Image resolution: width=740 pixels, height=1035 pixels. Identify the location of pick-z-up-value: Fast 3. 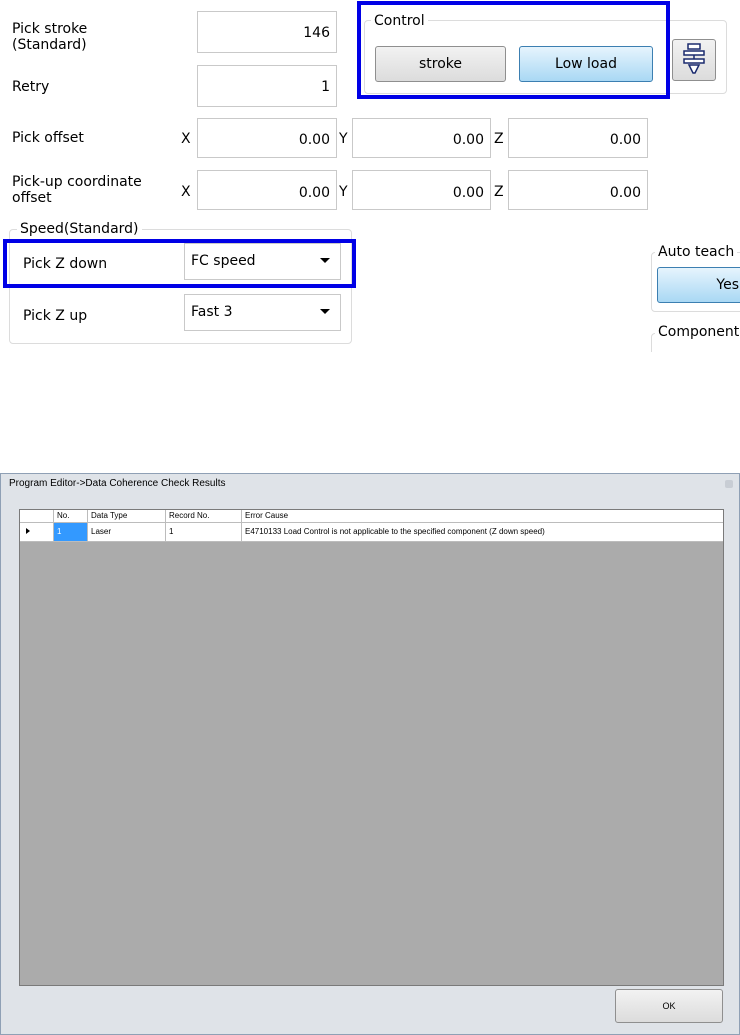
(212, 312).